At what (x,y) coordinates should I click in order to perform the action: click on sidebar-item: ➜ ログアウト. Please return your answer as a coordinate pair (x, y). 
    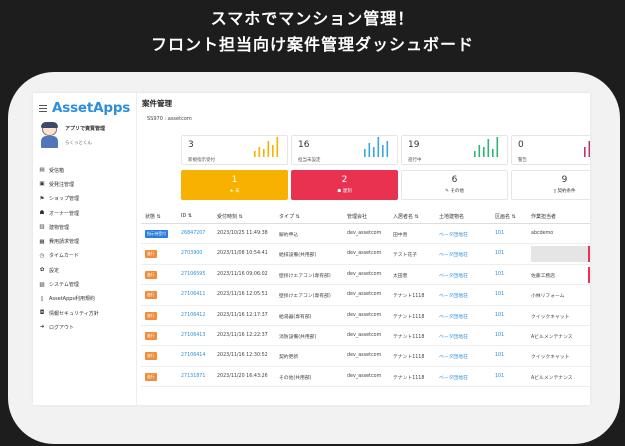
    Looking at the image, I should click on (69, 327).